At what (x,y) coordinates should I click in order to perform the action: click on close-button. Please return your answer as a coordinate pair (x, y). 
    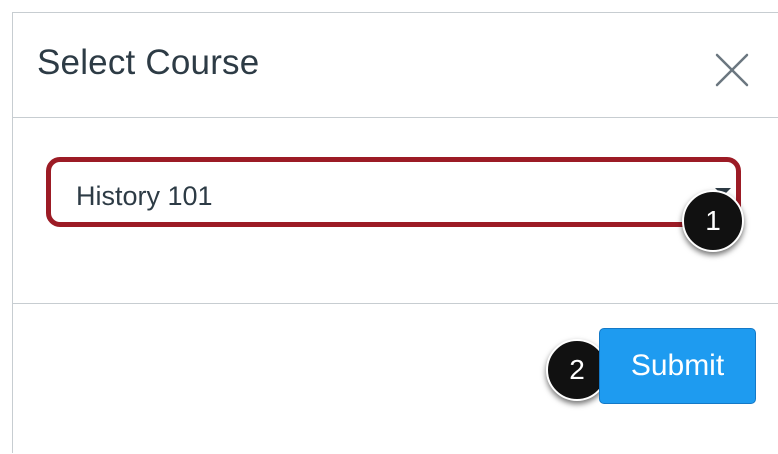
    Looking at the image, I should click on (732, 70).